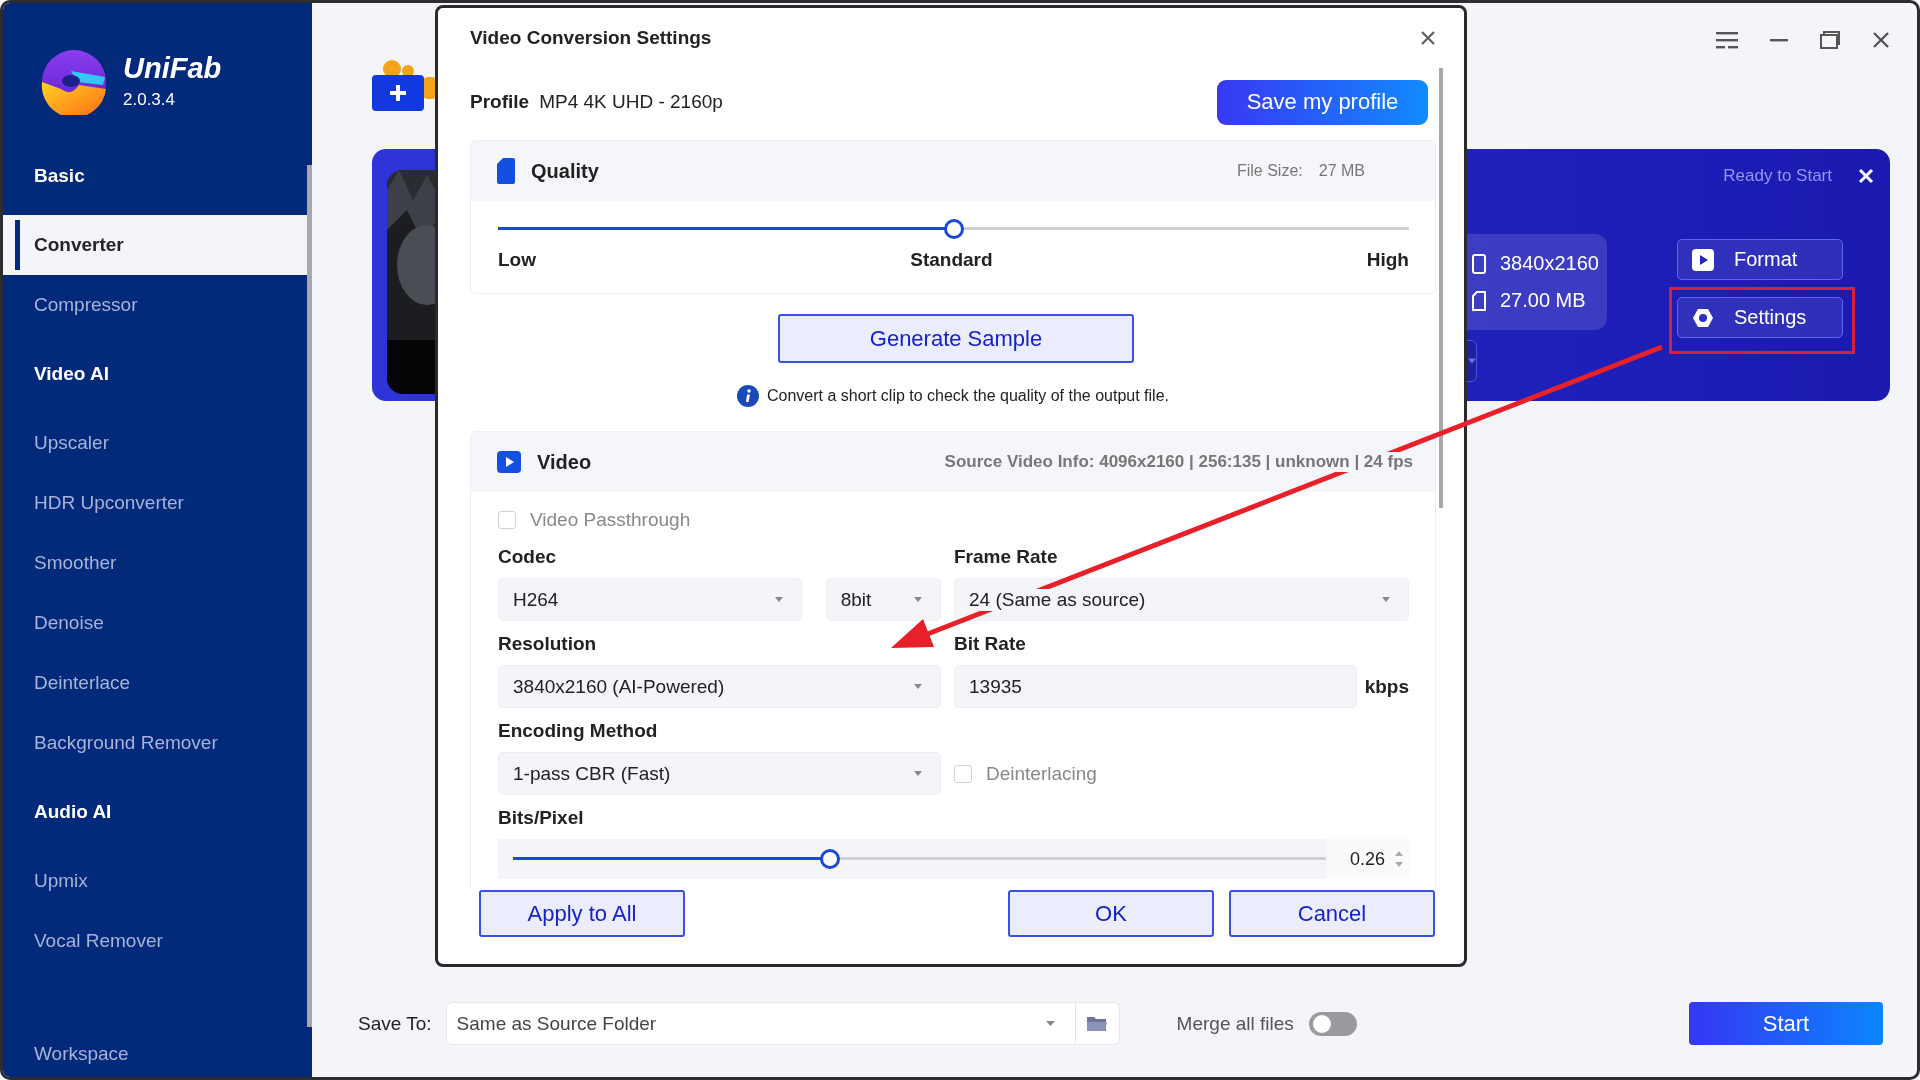  What do you see at coordinates (155, 683) in the screenshot?
I see `sidebar-item: Deinterlace` at bounding box center [155, 683].